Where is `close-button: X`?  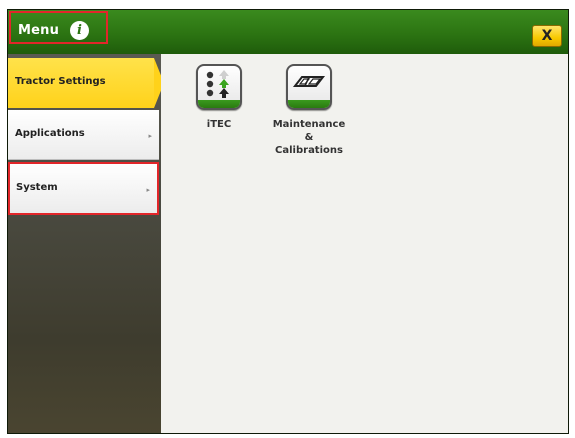
close-button: X is located at coordinates (547, 36).